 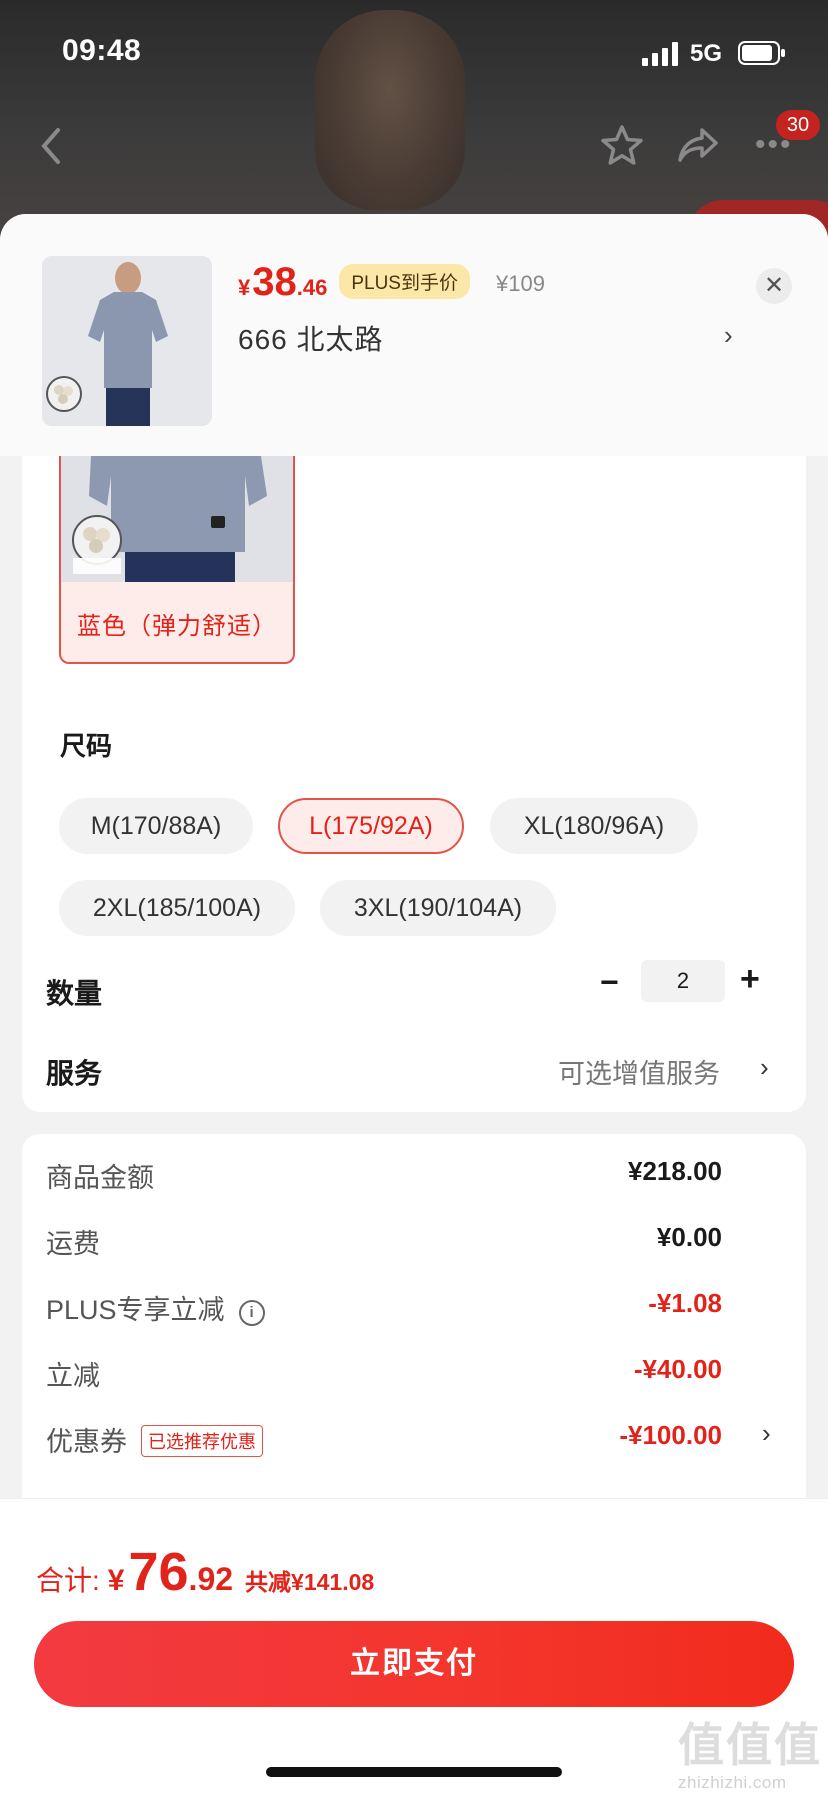 I want to click on top-nav: ••• 30, so click(x=414, y=145).